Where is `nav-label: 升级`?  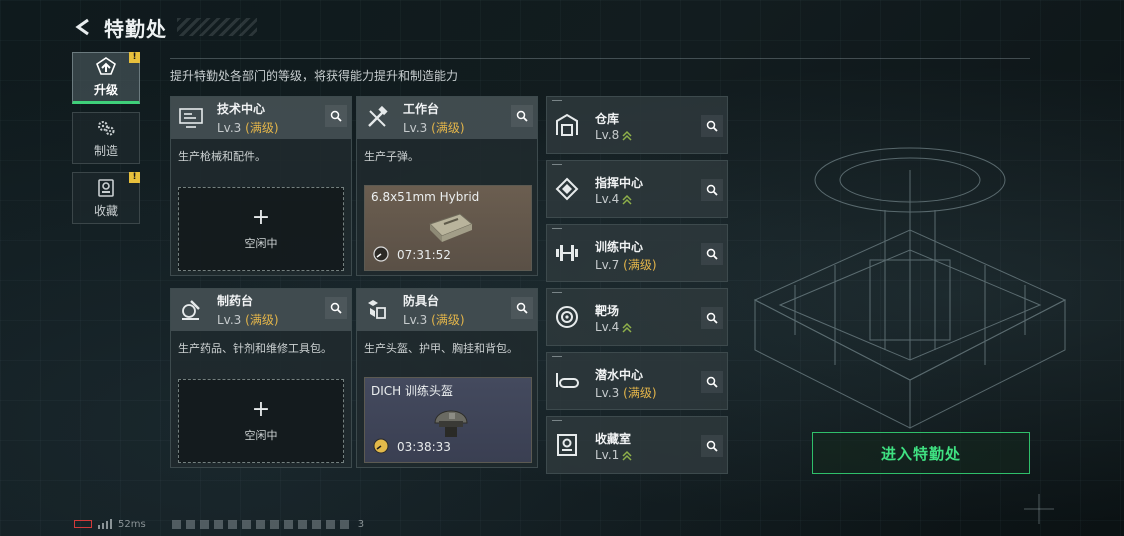
nav-label: 升级 is located at coordinates (105, 89).